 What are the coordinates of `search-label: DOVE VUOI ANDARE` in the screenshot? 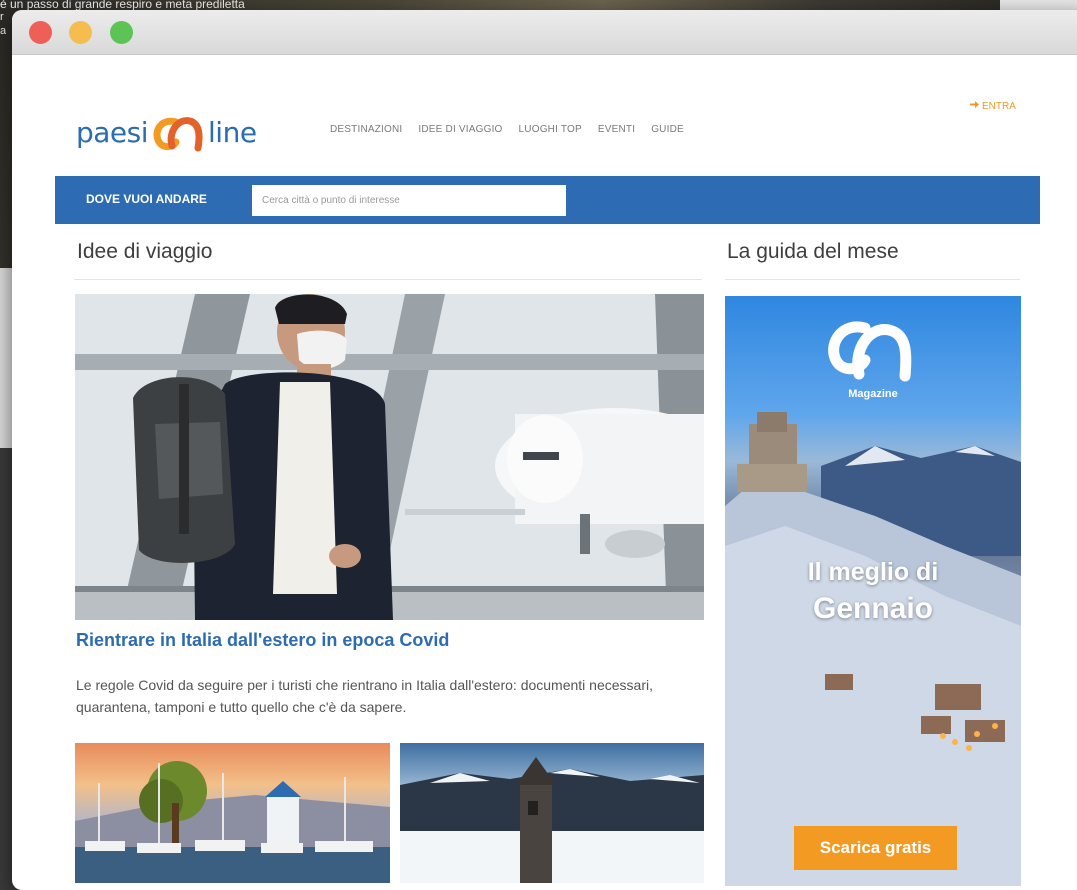 It's located at (146, 199).